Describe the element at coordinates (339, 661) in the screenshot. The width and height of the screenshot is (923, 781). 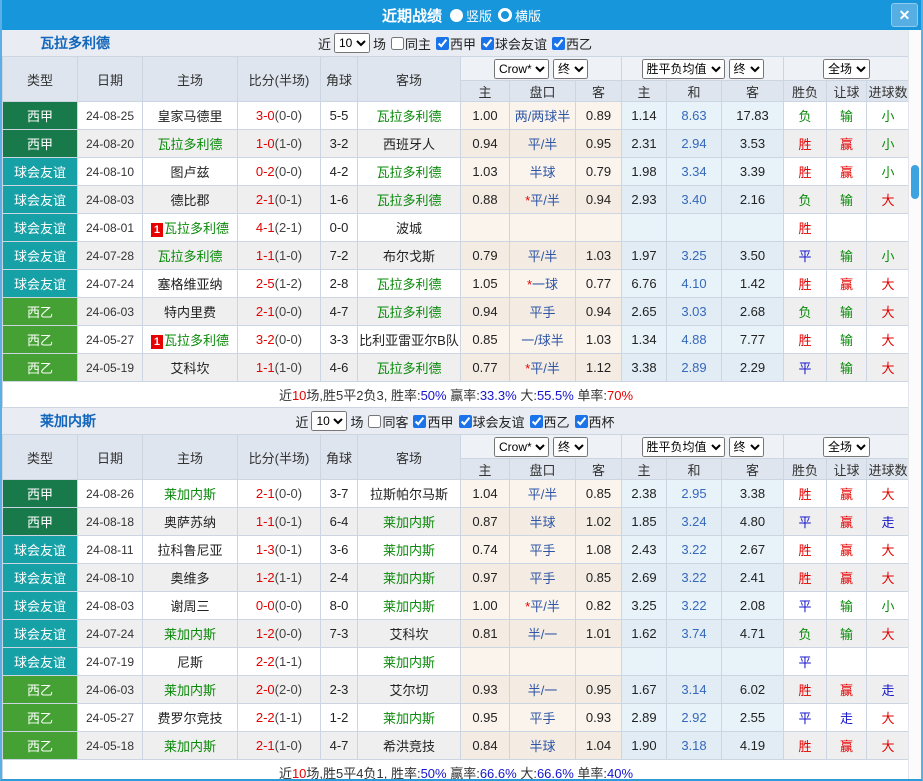
I see `corners` at that location.